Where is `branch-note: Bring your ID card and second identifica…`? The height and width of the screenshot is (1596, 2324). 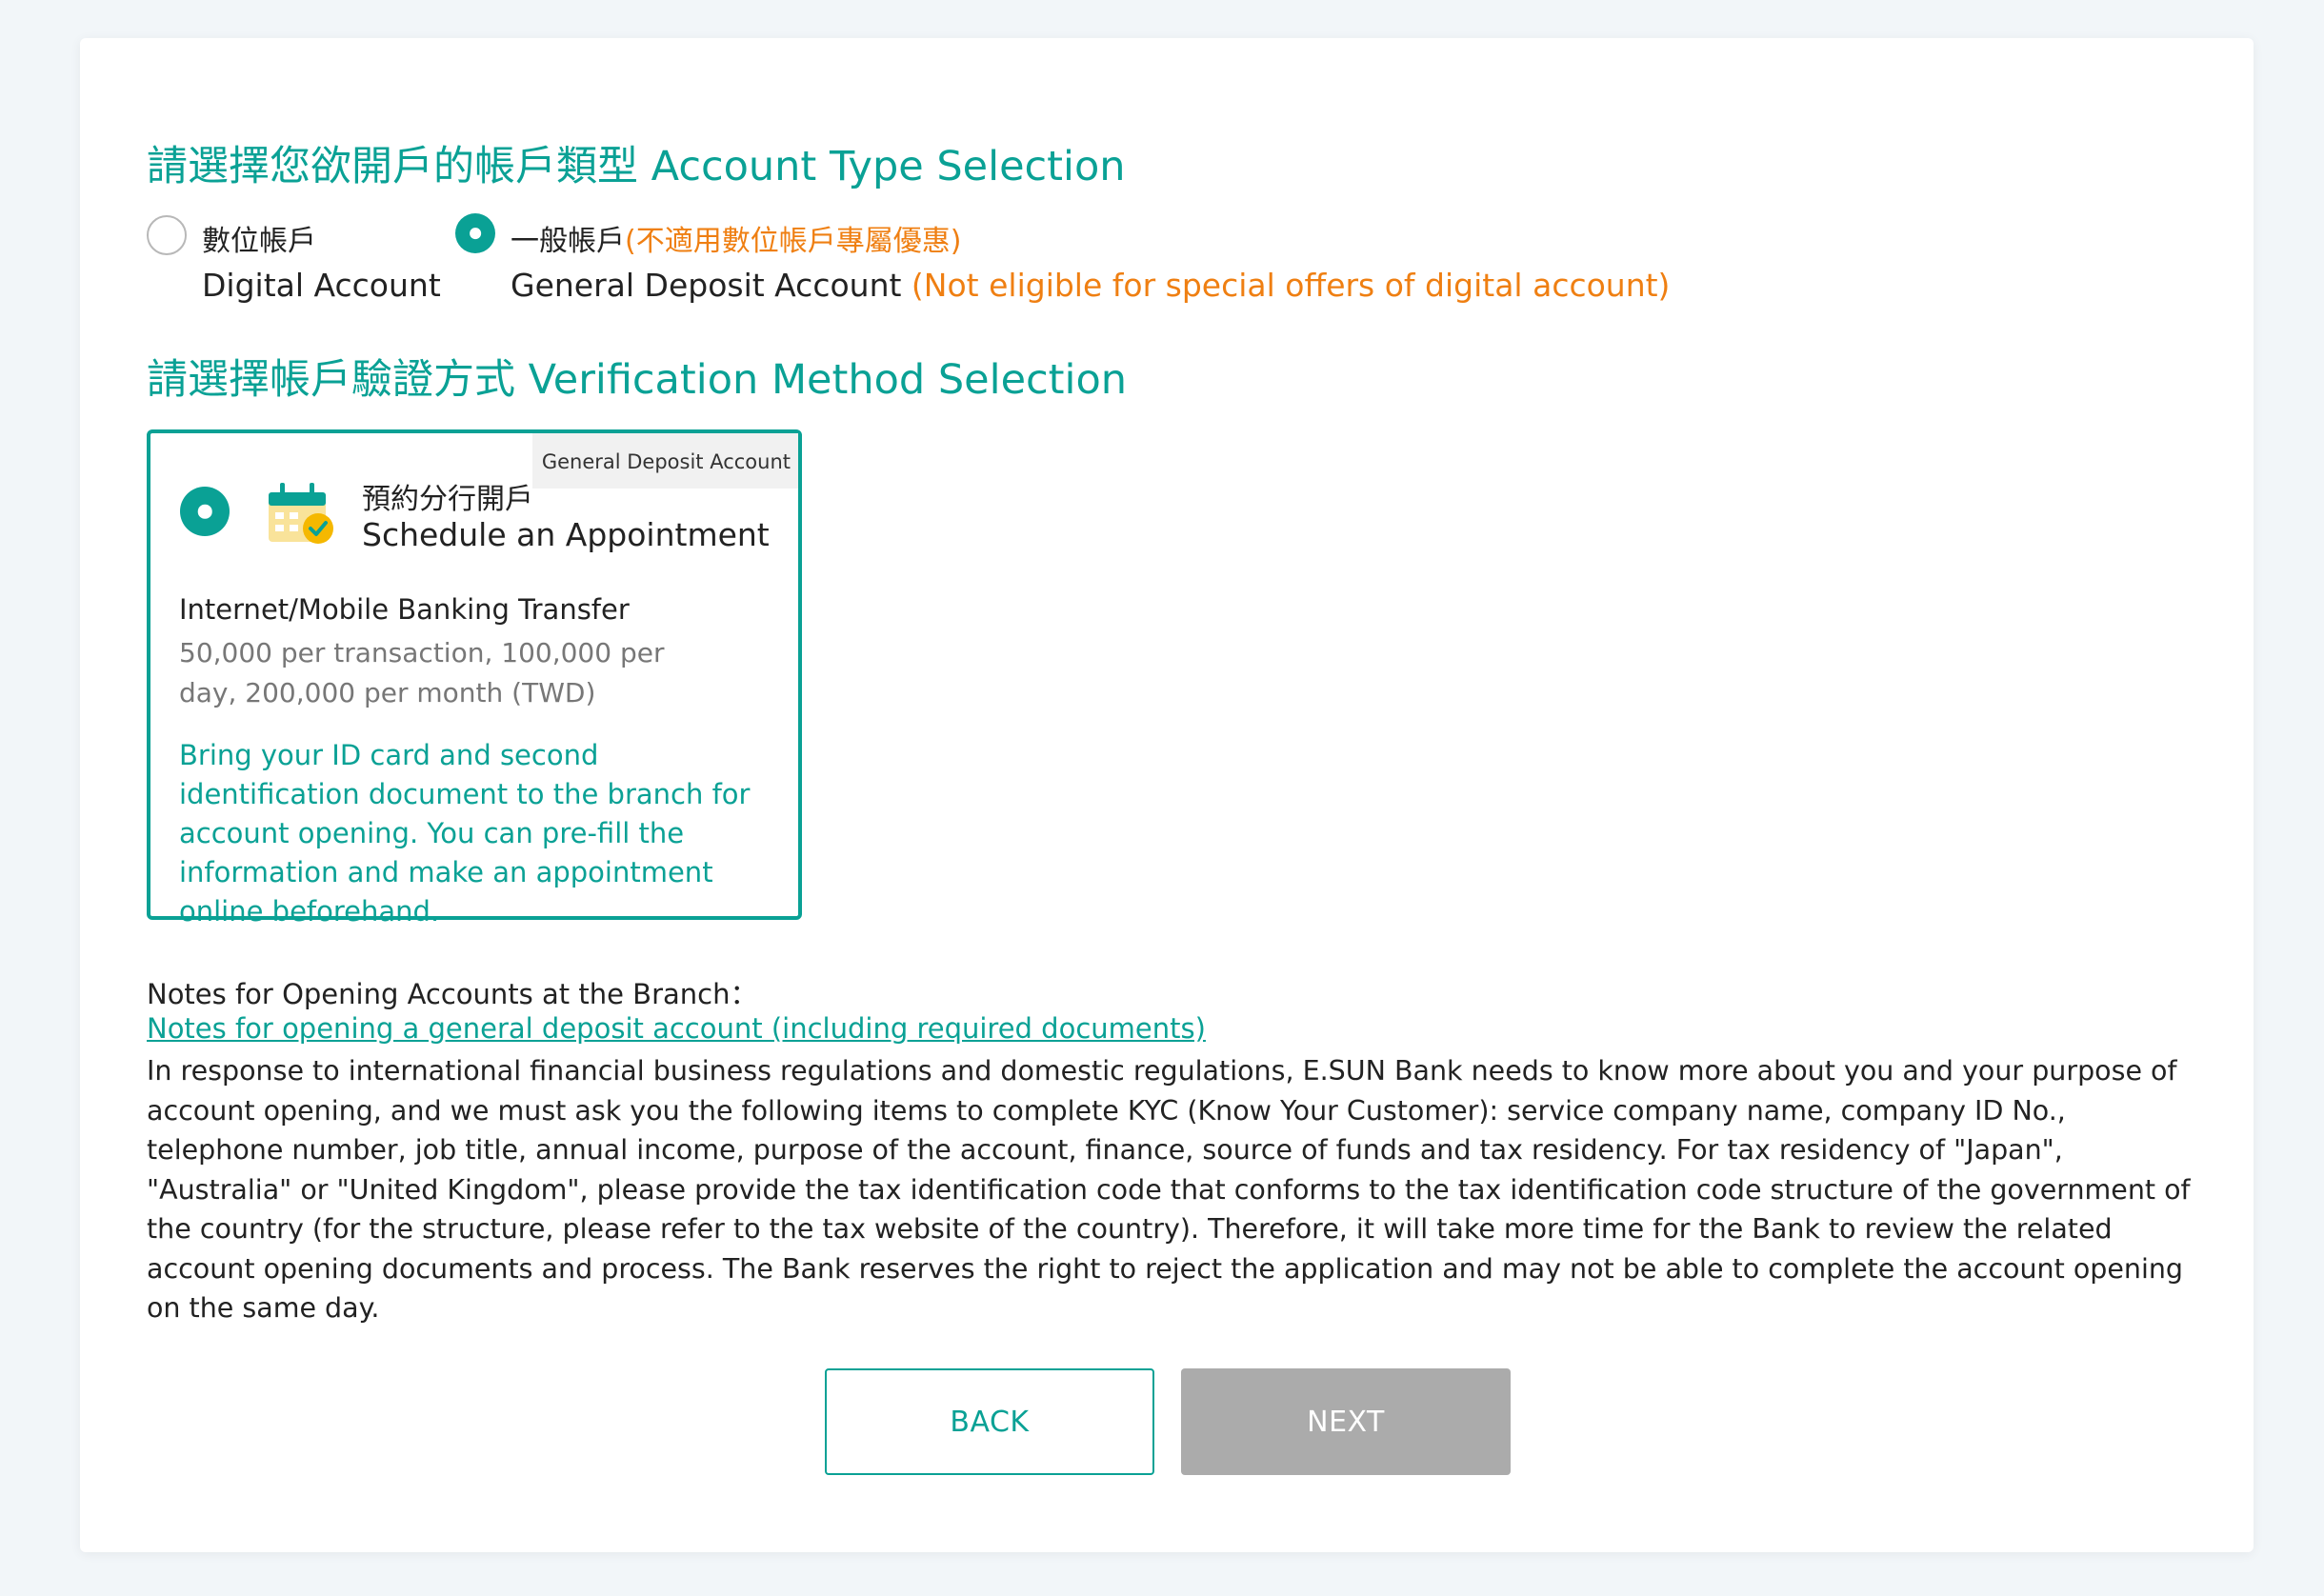
branch-note: Bring your ID card and second identifica… is located at coordinates (465, 833).